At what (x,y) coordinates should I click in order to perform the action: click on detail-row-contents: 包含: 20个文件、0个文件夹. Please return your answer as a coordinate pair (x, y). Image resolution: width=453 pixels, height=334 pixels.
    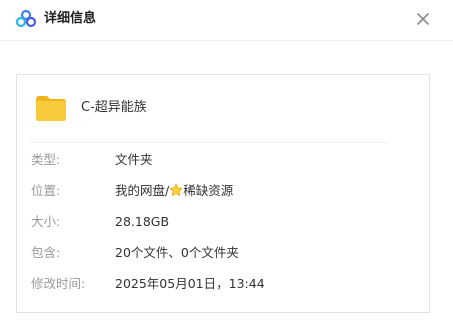
    Looking at the image, I should click on (224, 253).